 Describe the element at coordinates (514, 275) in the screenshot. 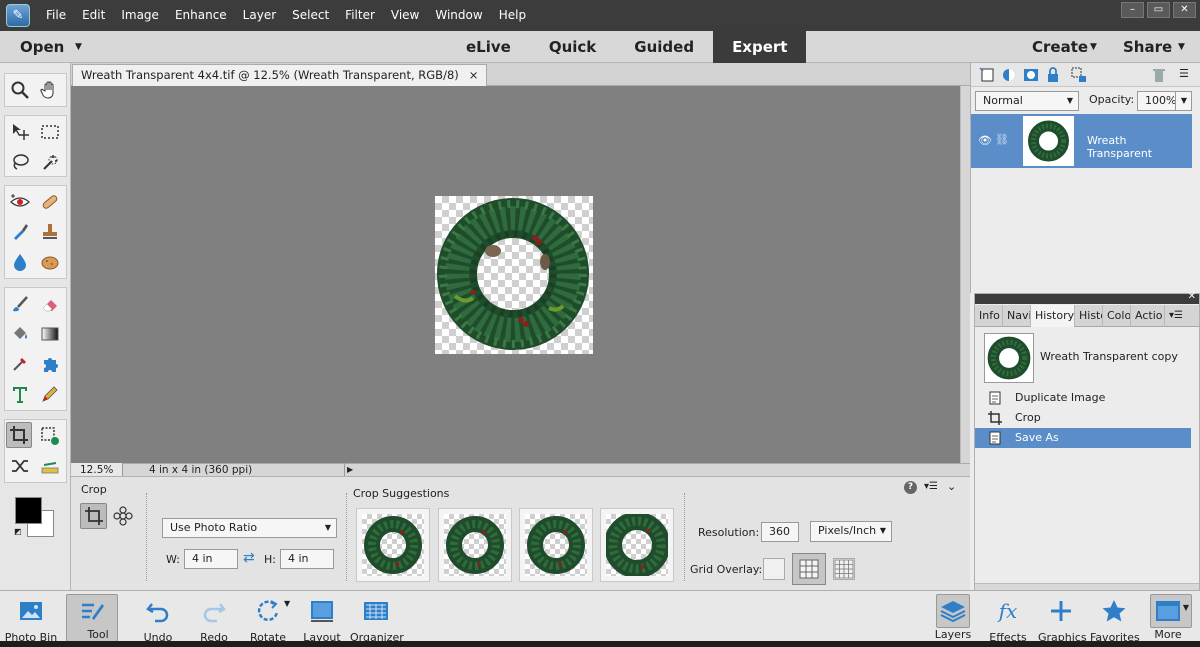

I see `wreath-image` at that location.